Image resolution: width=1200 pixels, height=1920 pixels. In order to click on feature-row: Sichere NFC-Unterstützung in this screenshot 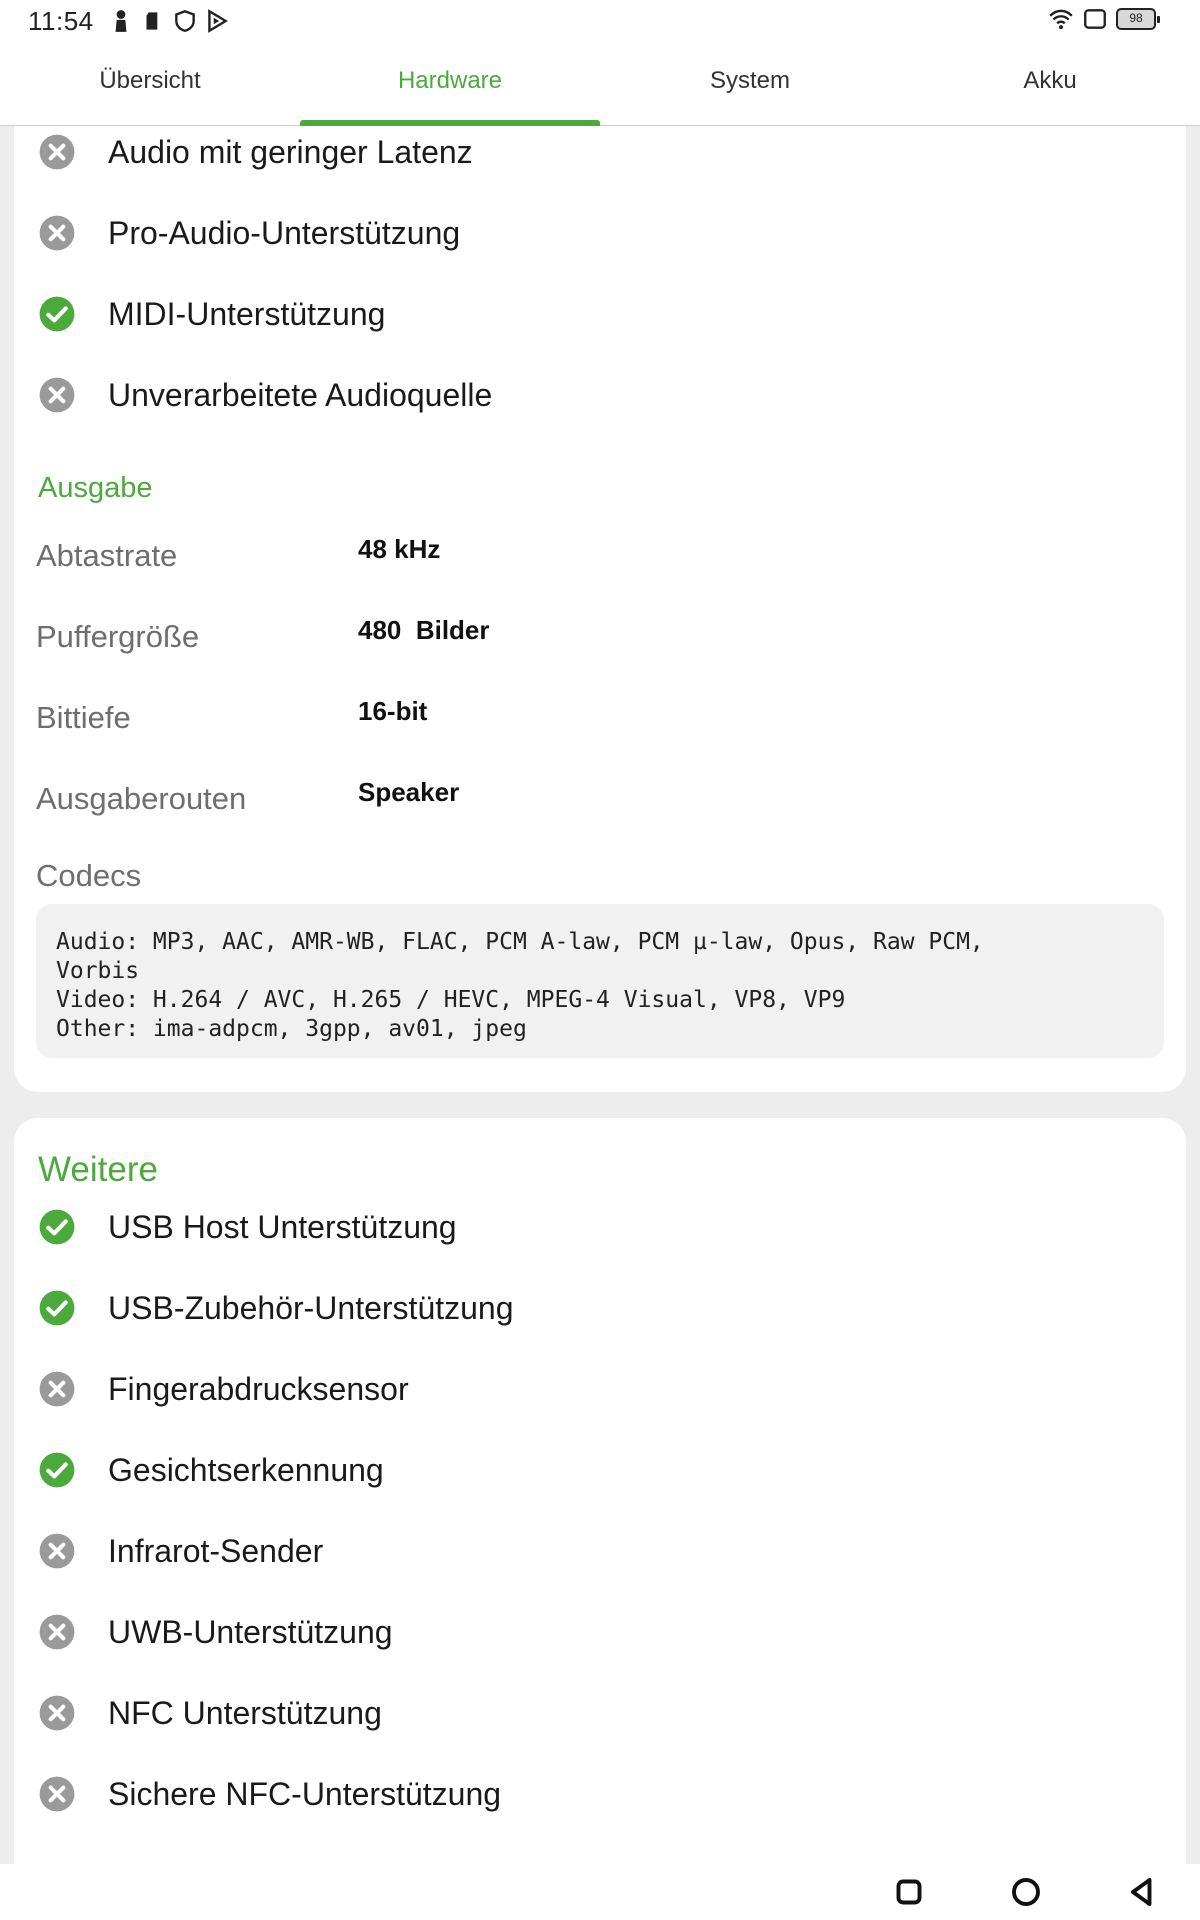, I will do `click(269, 1794)`.